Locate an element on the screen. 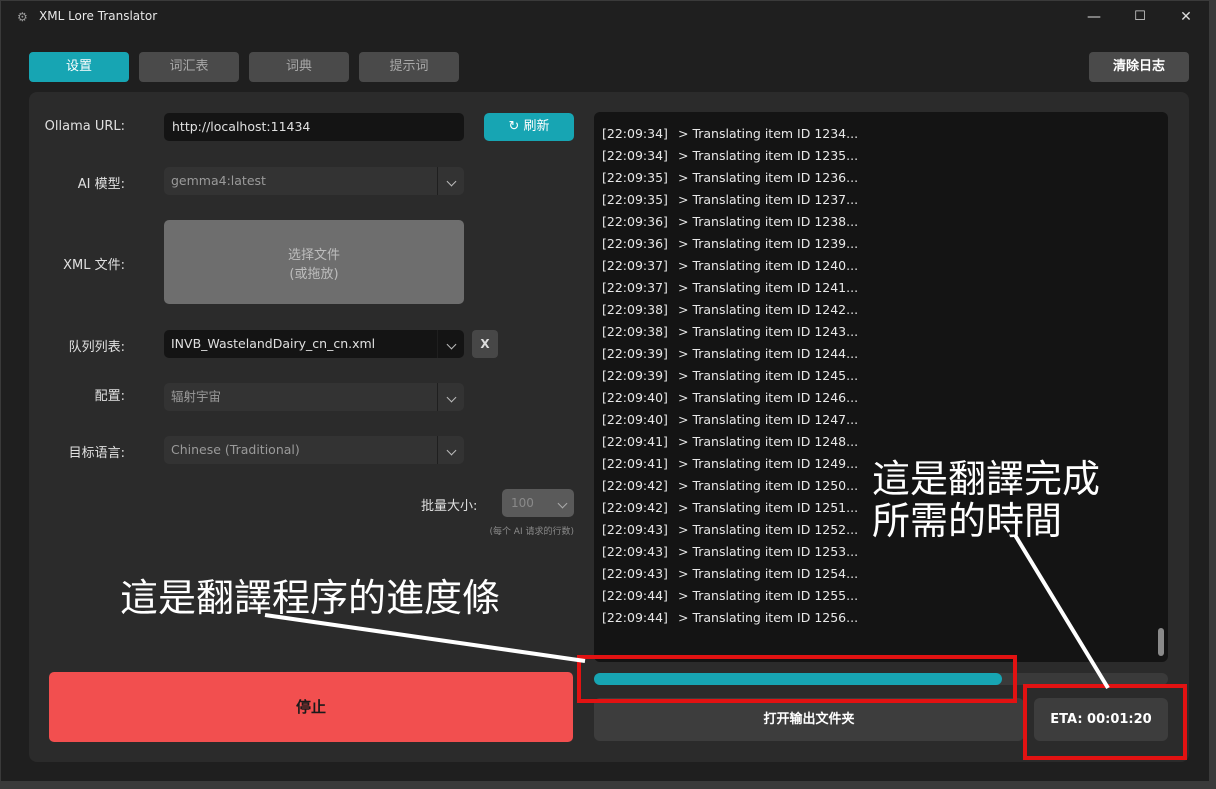 The height and width of the screenshot is (789, 1216). model-value: gemma4:latest is located at coordinates (218, 180).